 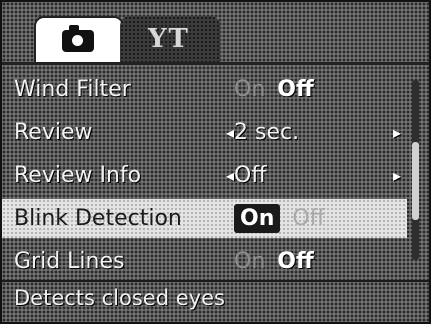 I want to click on menu-item-review-info: Review Info ◂ Off ▸, so click(x=204, y=175).